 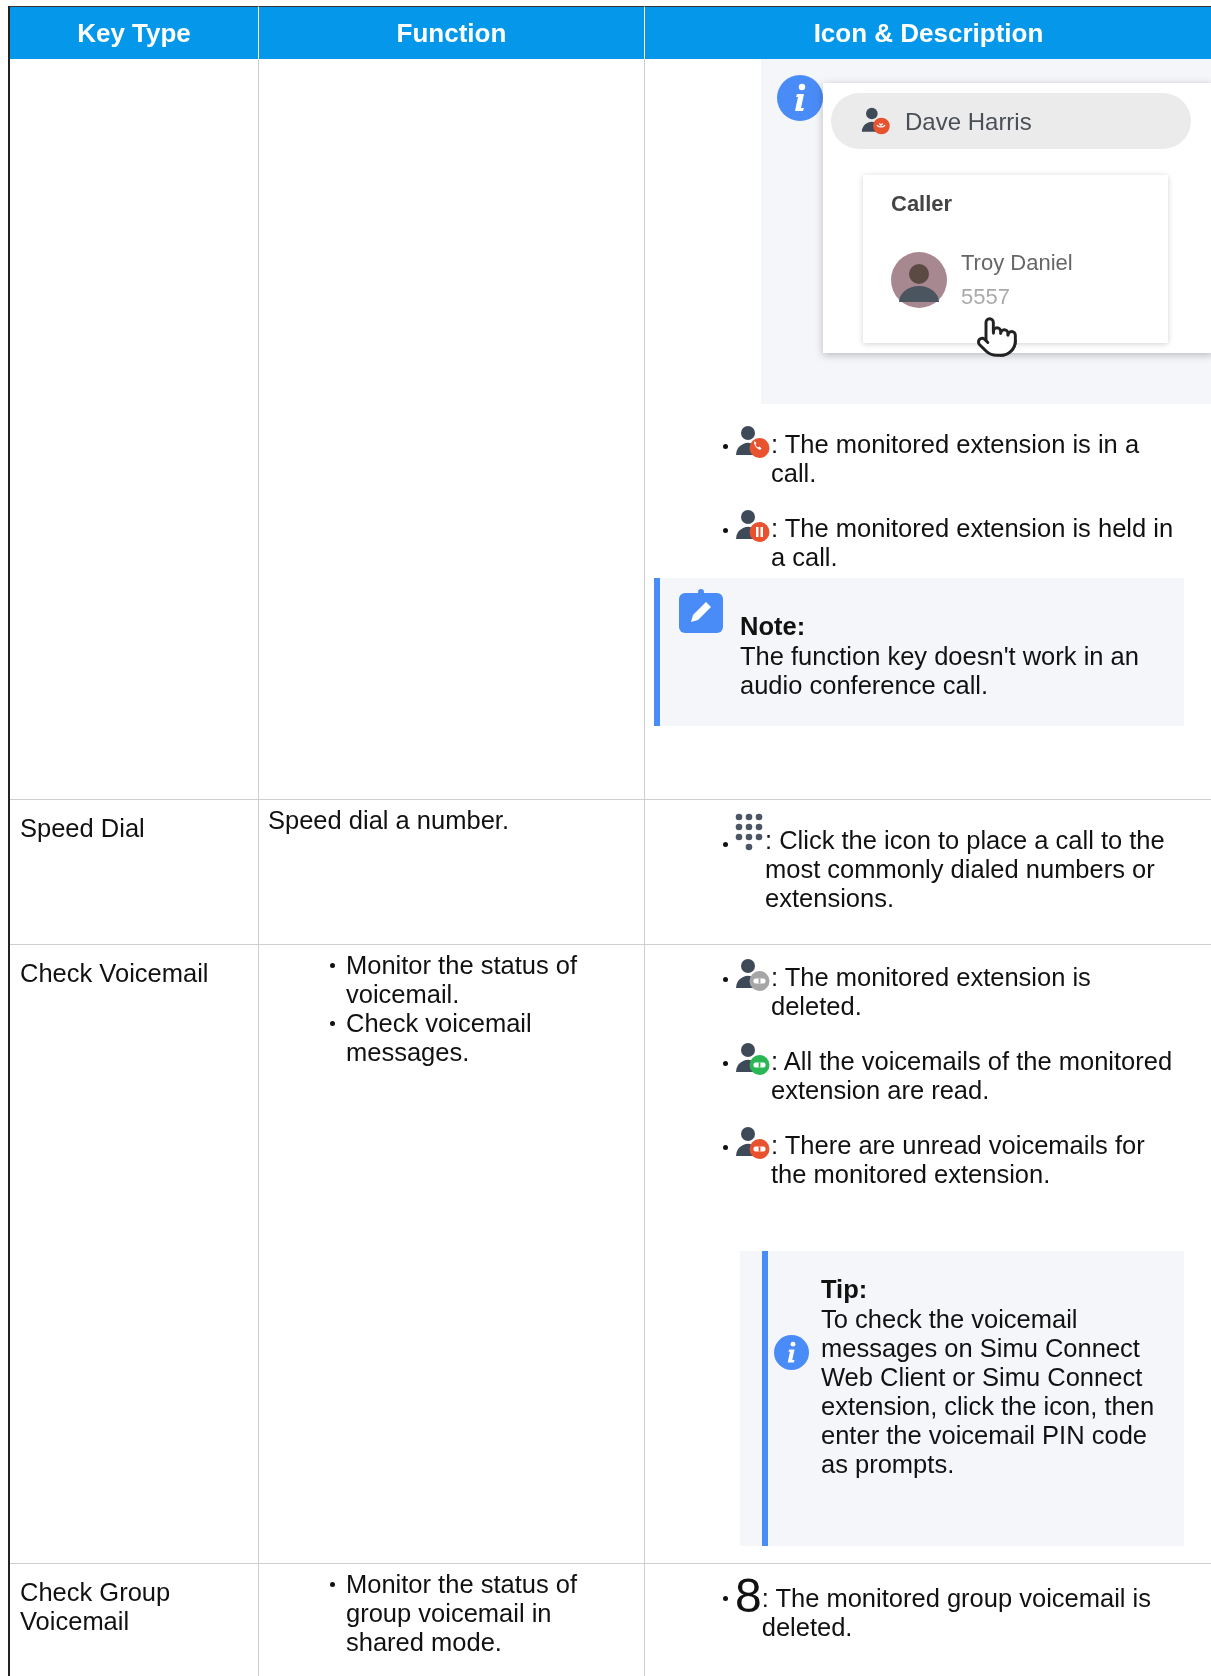 I want to click on bullet-text: : There are unread voicemails for the monitored extension., so click(x=958, y=1159).